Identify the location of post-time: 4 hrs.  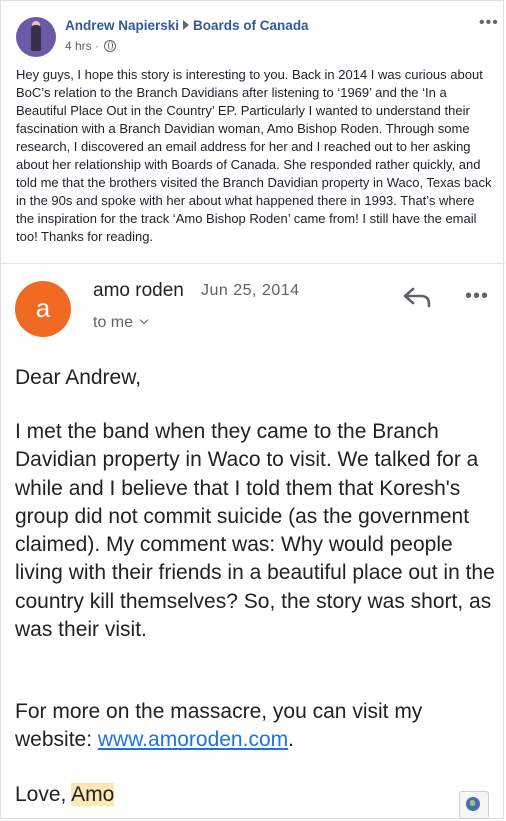
(78, 46).